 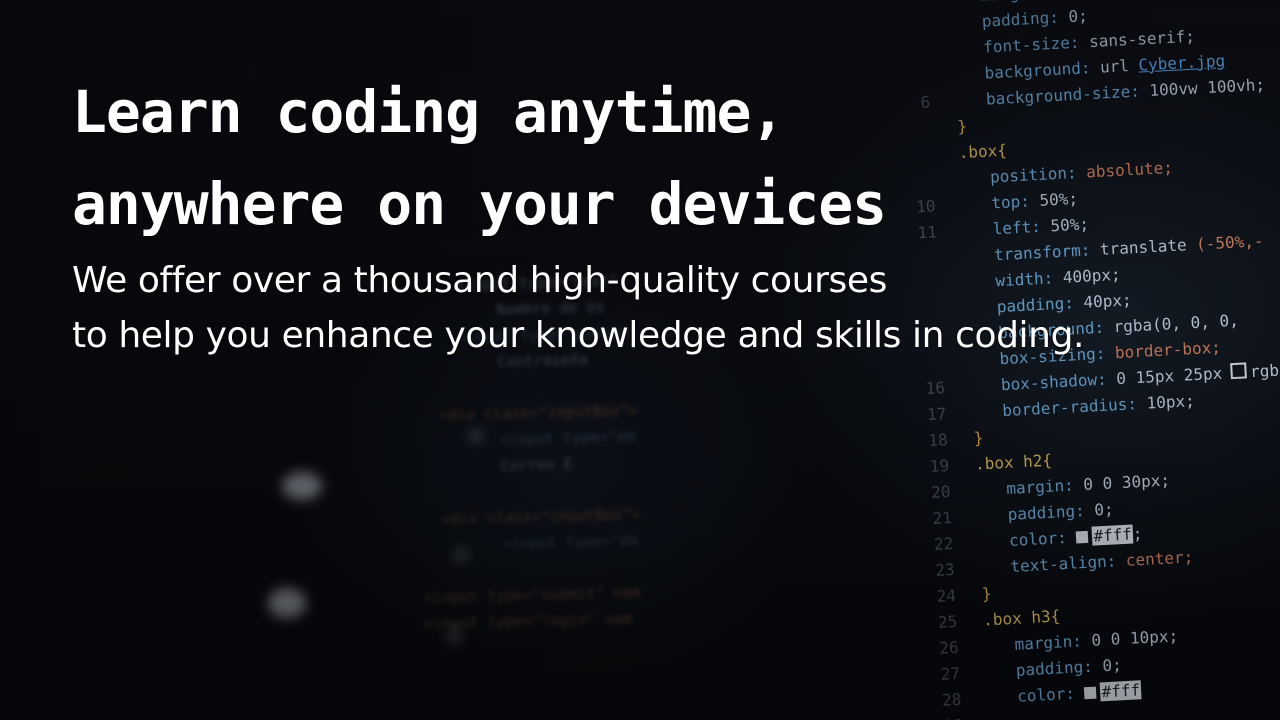 I want to click on code-property: text-align:, so click(x=1068, y=563).